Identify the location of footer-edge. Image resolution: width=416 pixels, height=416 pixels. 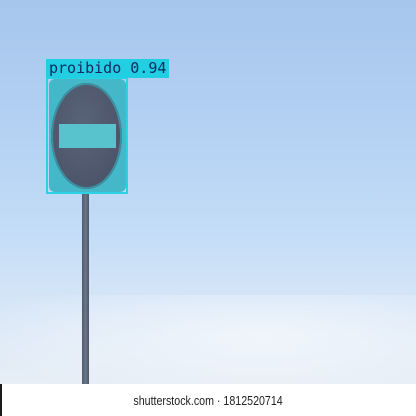
(1, 400).